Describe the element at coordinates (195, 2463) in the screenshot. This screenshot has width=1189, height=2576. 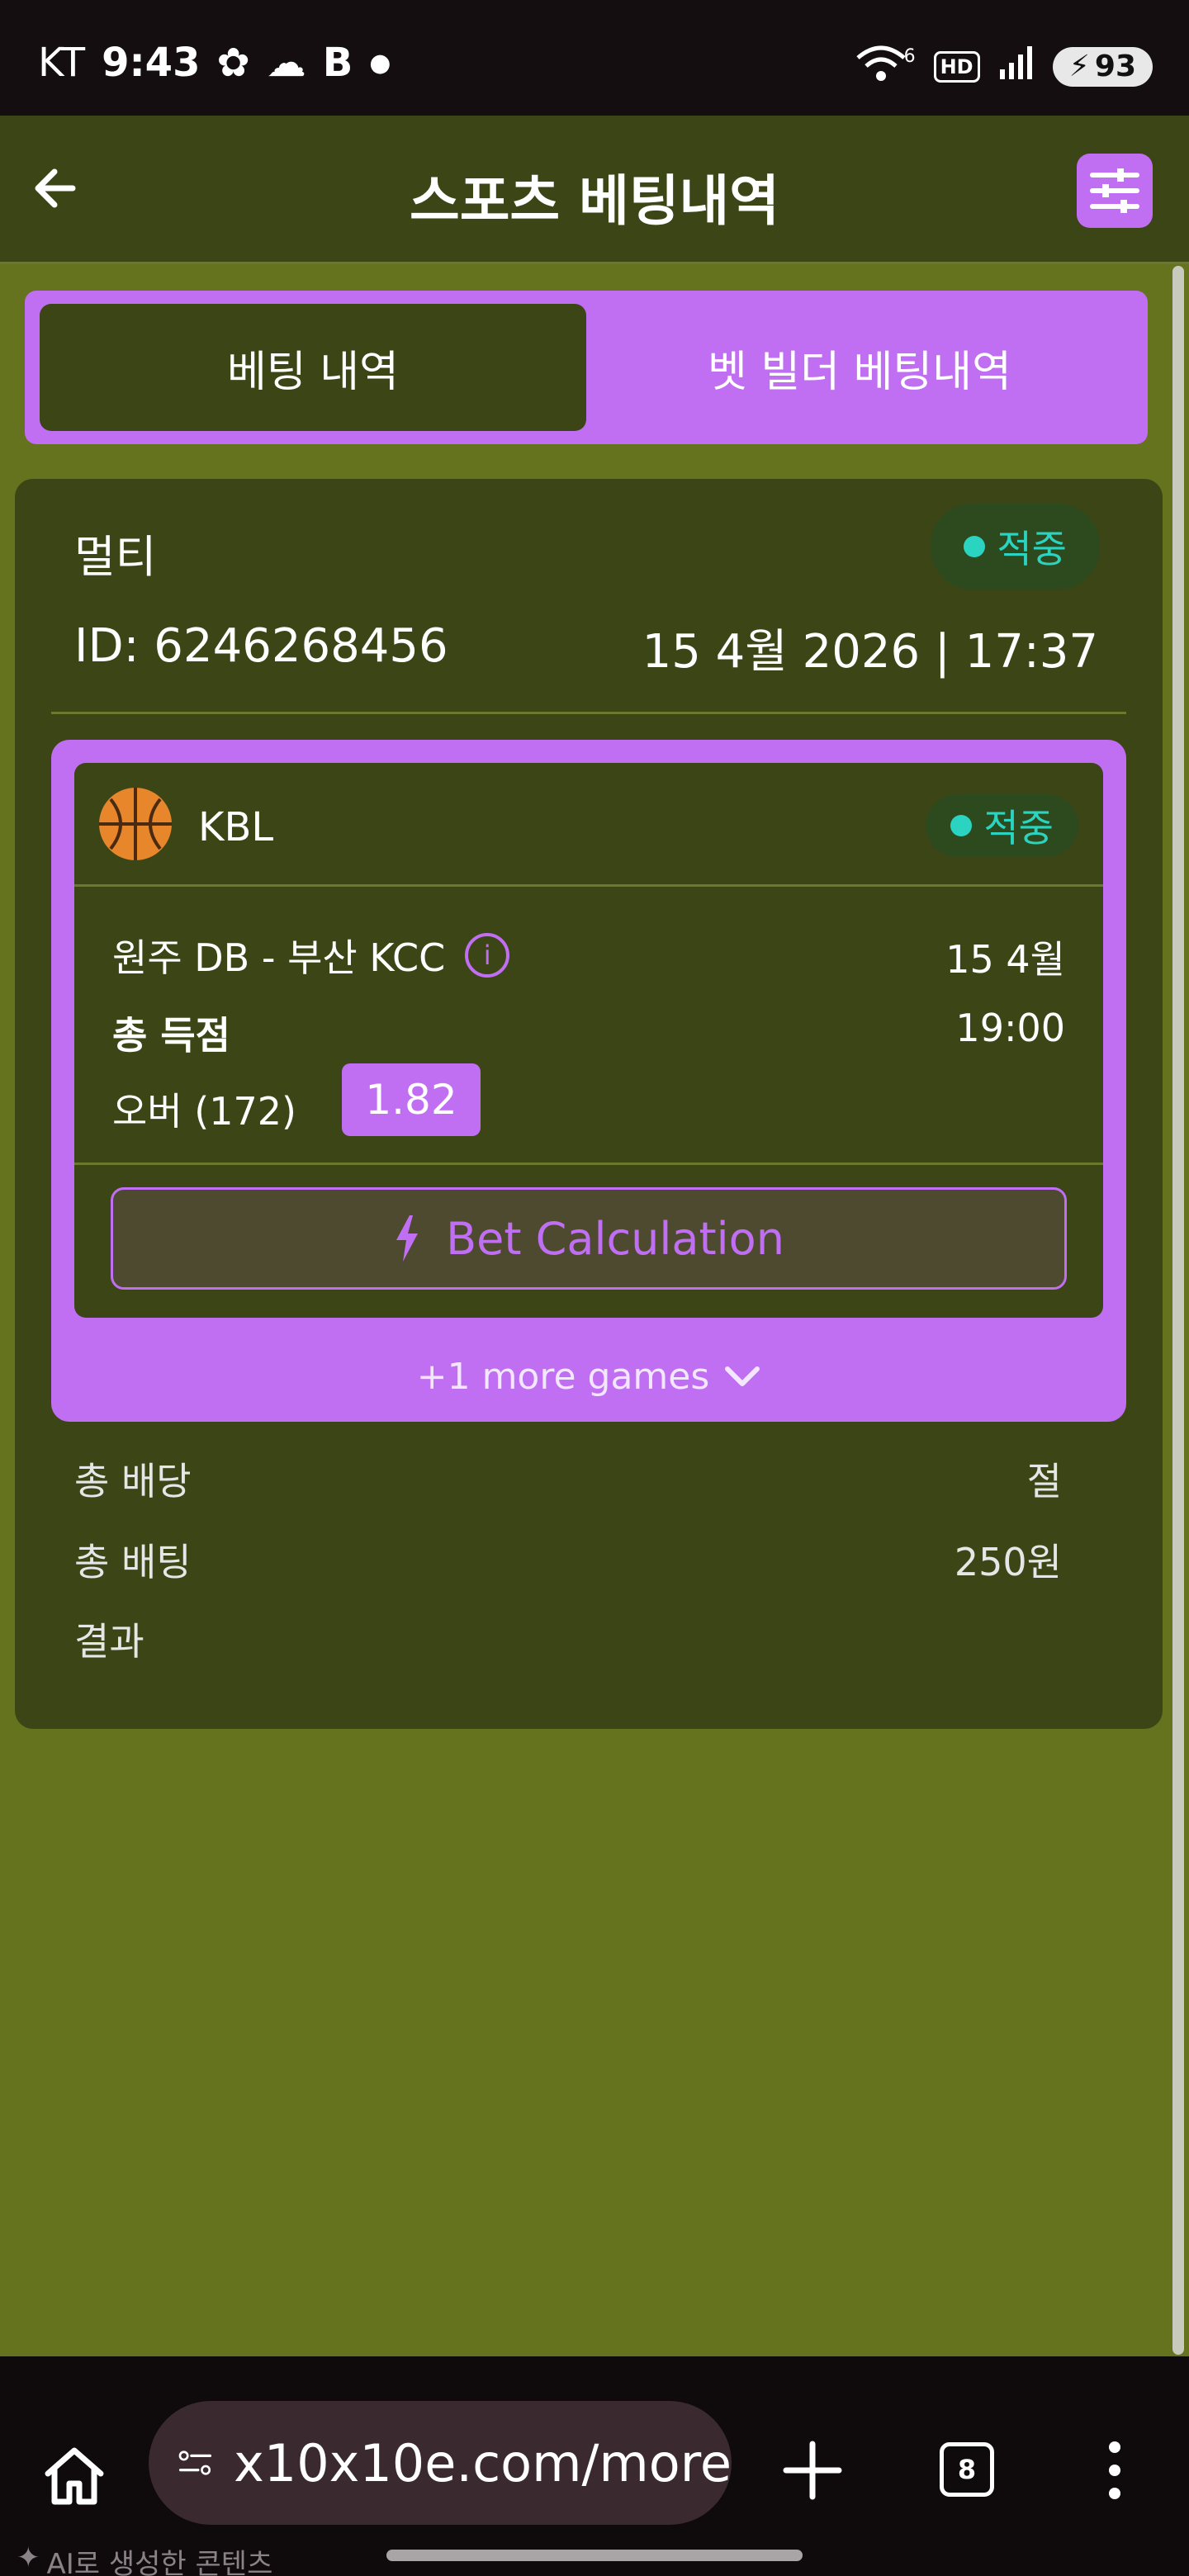
I see `site-settings-icon` at that location.